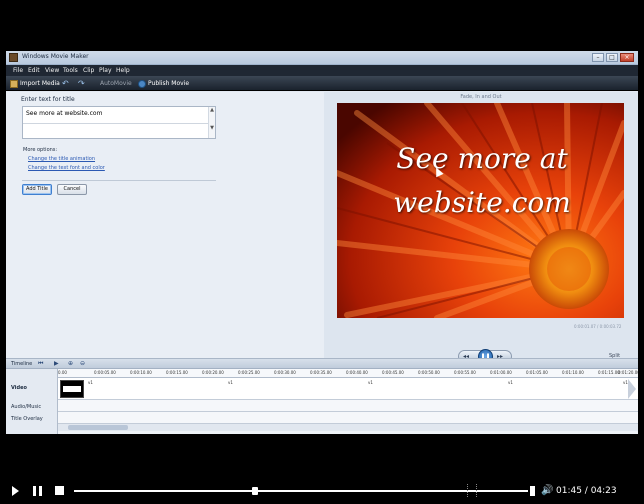 This screenshot has width=644, height=504. I want to click on title-overlay-track-label: Title Overlay, so click(27, 419).